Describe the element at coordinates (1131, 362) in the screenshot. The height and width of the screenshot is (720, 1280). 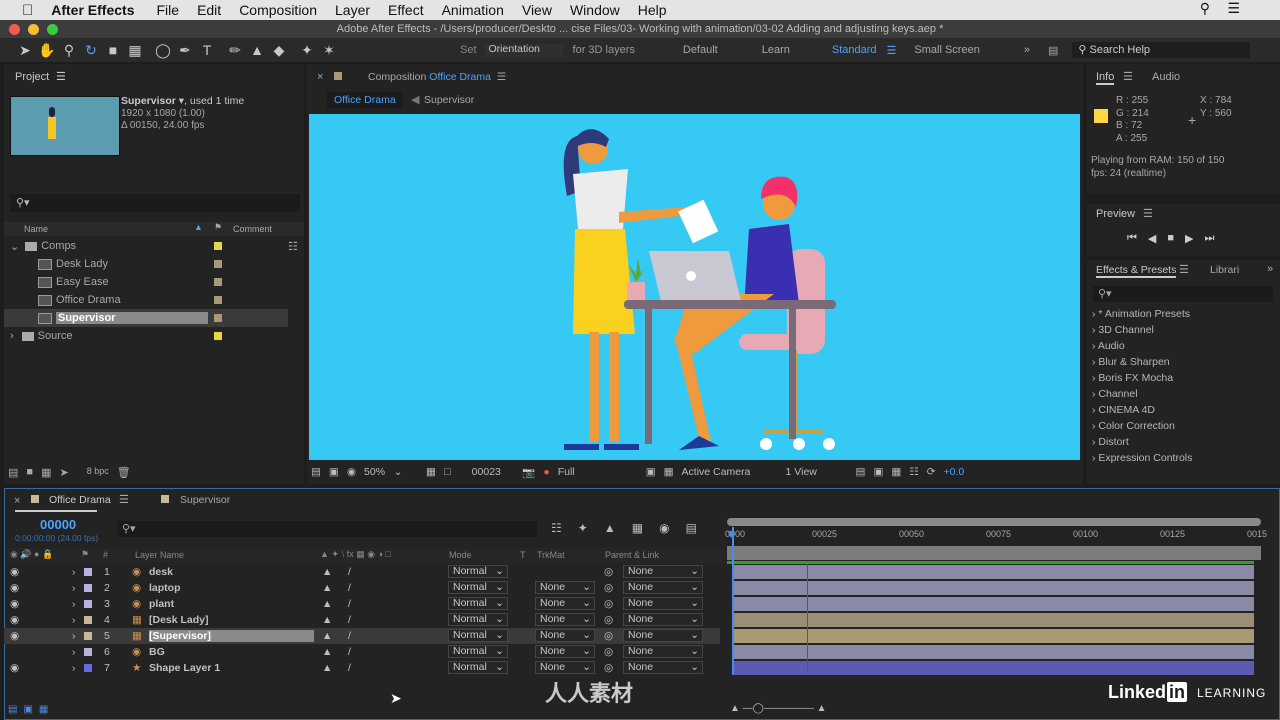
I see `effects-category: › Blur & Sharpen` at that location.